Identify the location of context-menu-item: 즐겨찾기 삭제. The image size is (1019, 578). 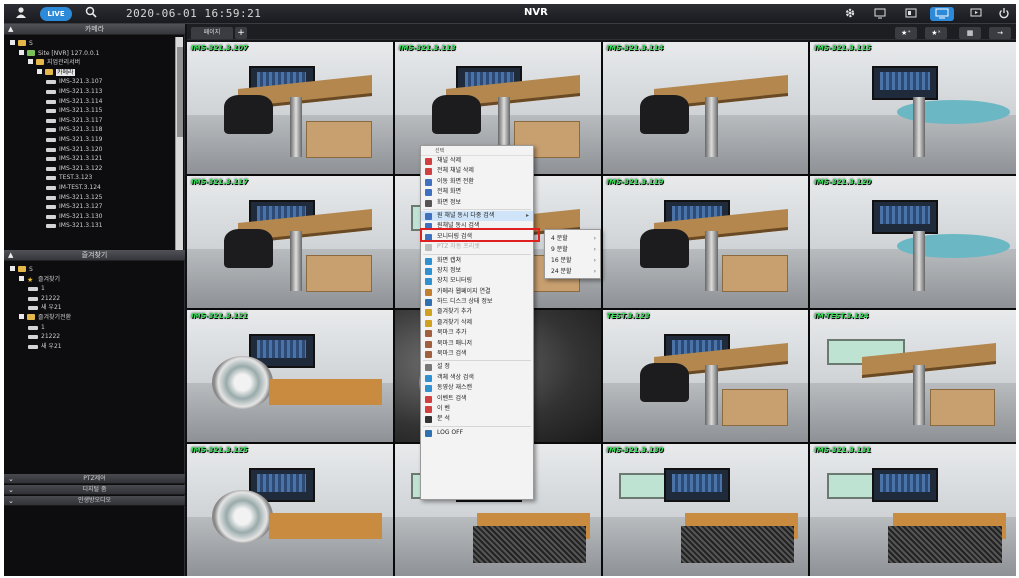
(477, 323).